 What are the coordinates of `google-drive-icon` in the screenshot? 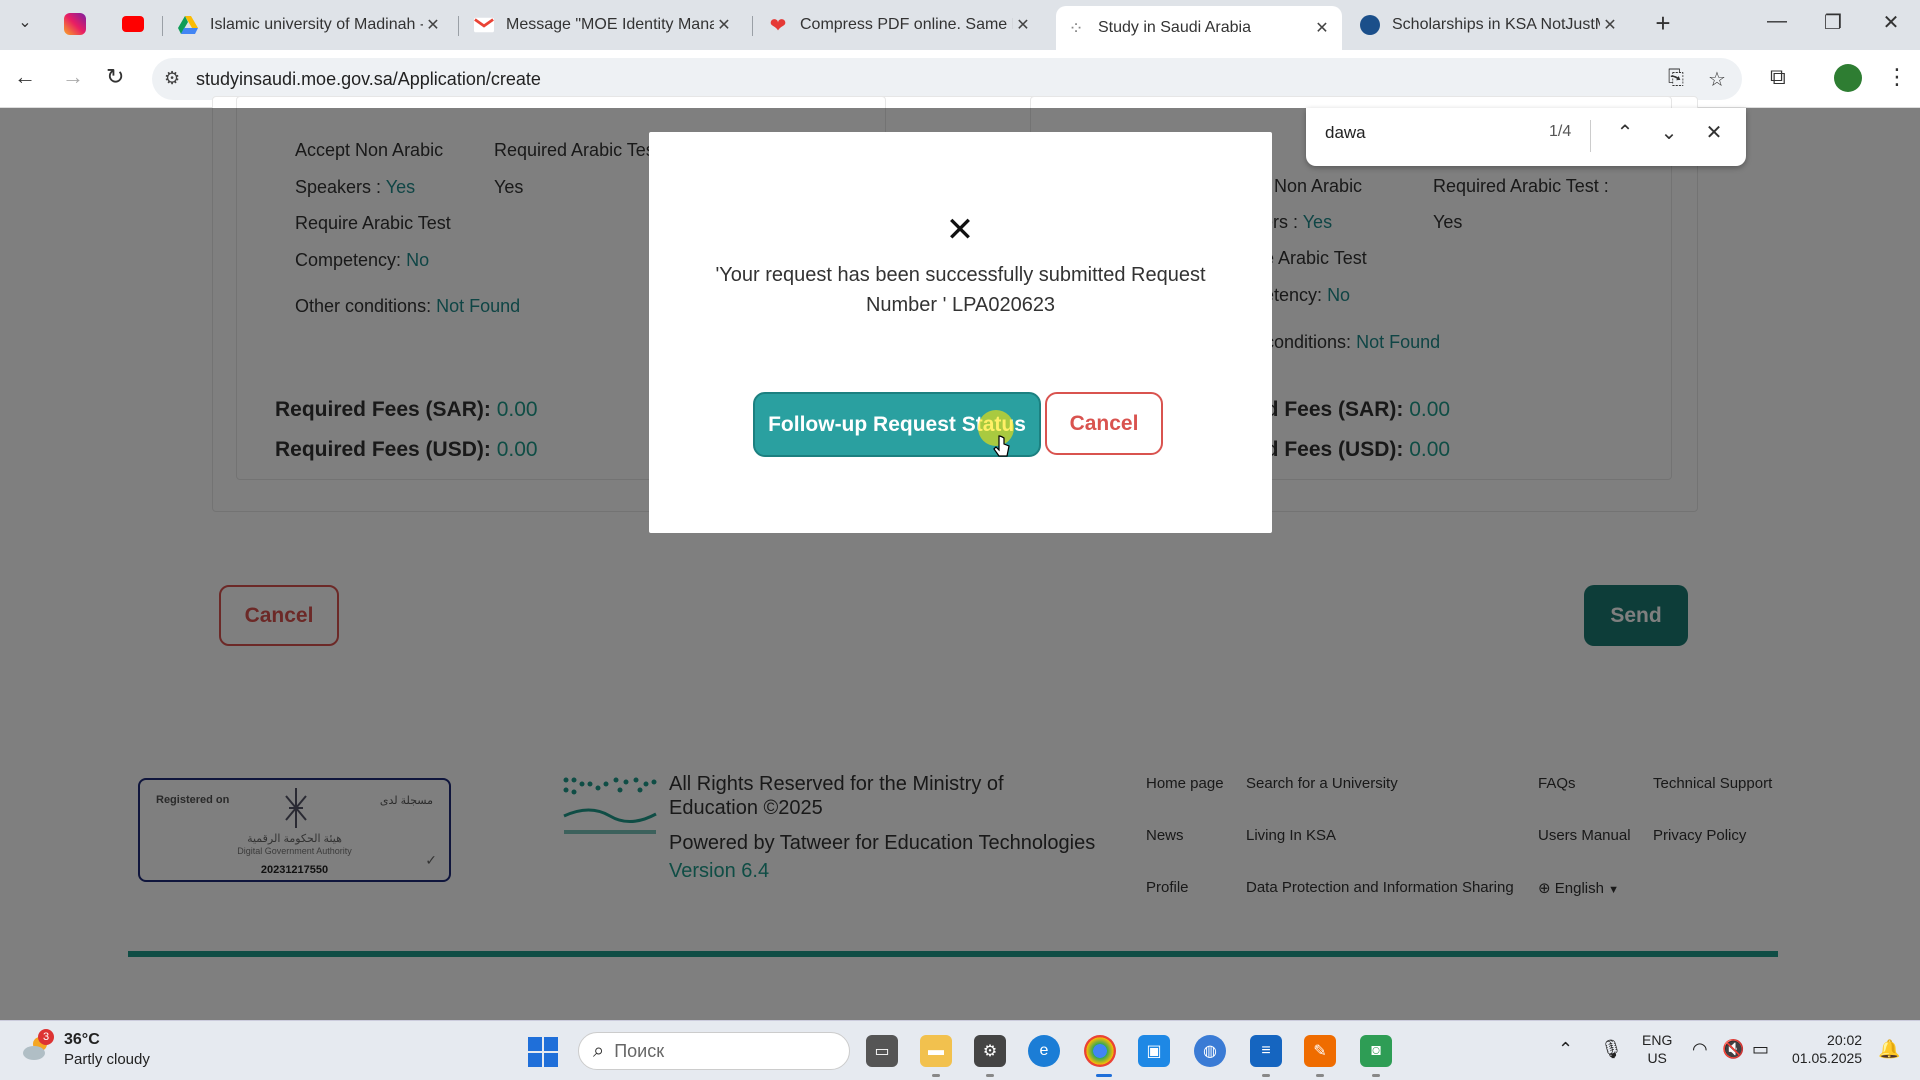 It's located at (188, 25).